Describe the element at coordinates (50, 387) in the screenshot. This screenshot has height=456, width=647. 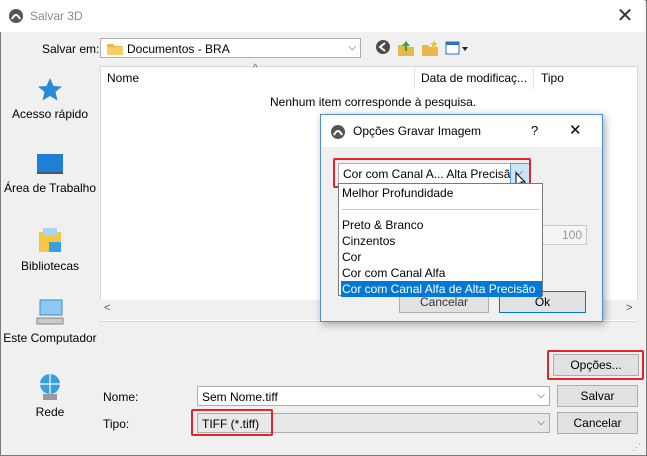
I see `network-icon` at that location.